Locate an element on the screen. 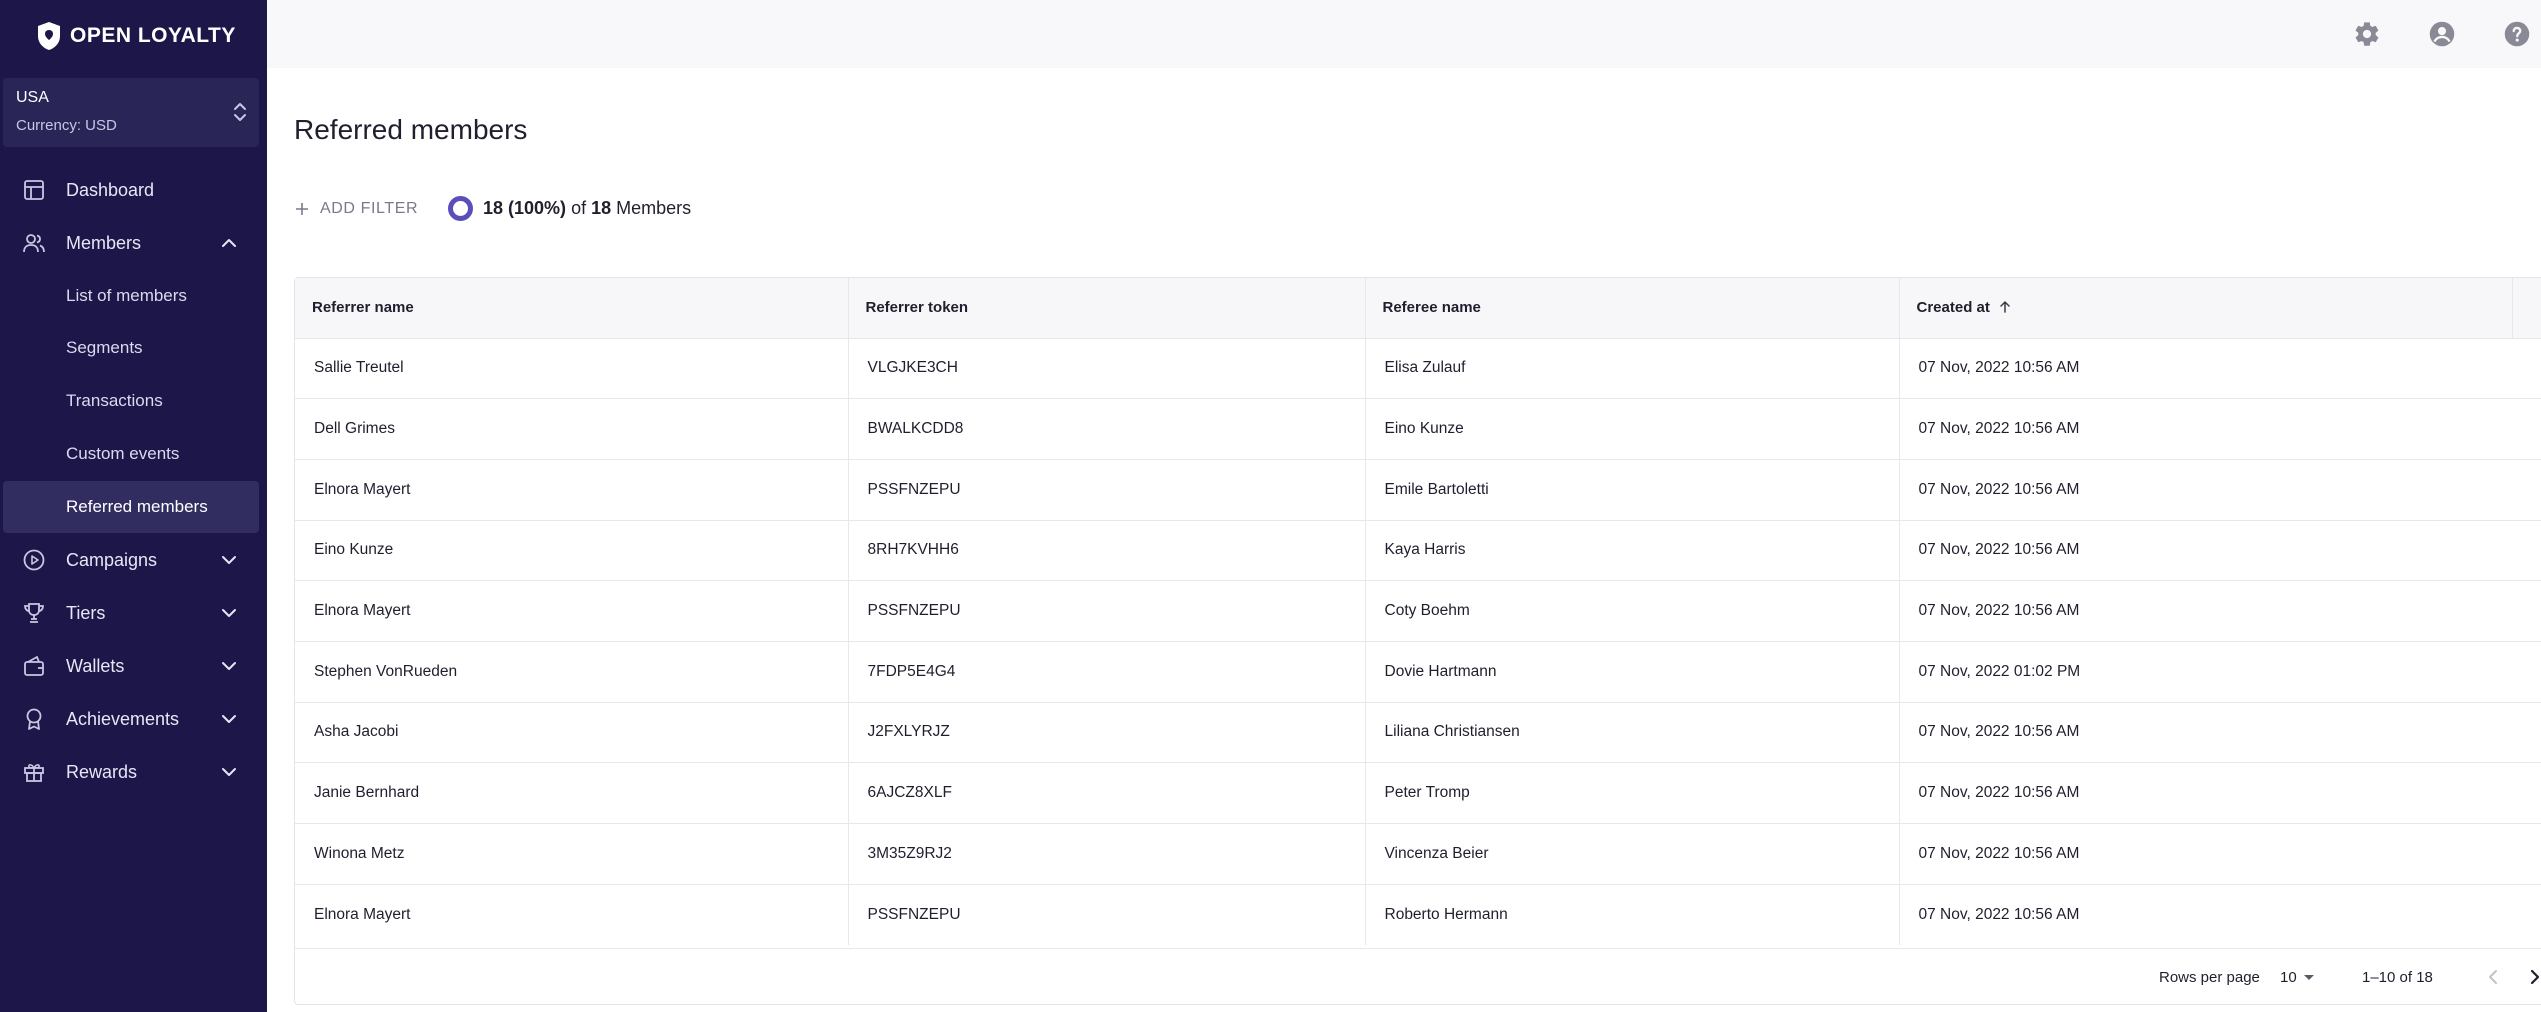 Image resolution: width=2541 pixels, height=1012 pixels. shield-logo-icon is located at coordinates (49, 36).